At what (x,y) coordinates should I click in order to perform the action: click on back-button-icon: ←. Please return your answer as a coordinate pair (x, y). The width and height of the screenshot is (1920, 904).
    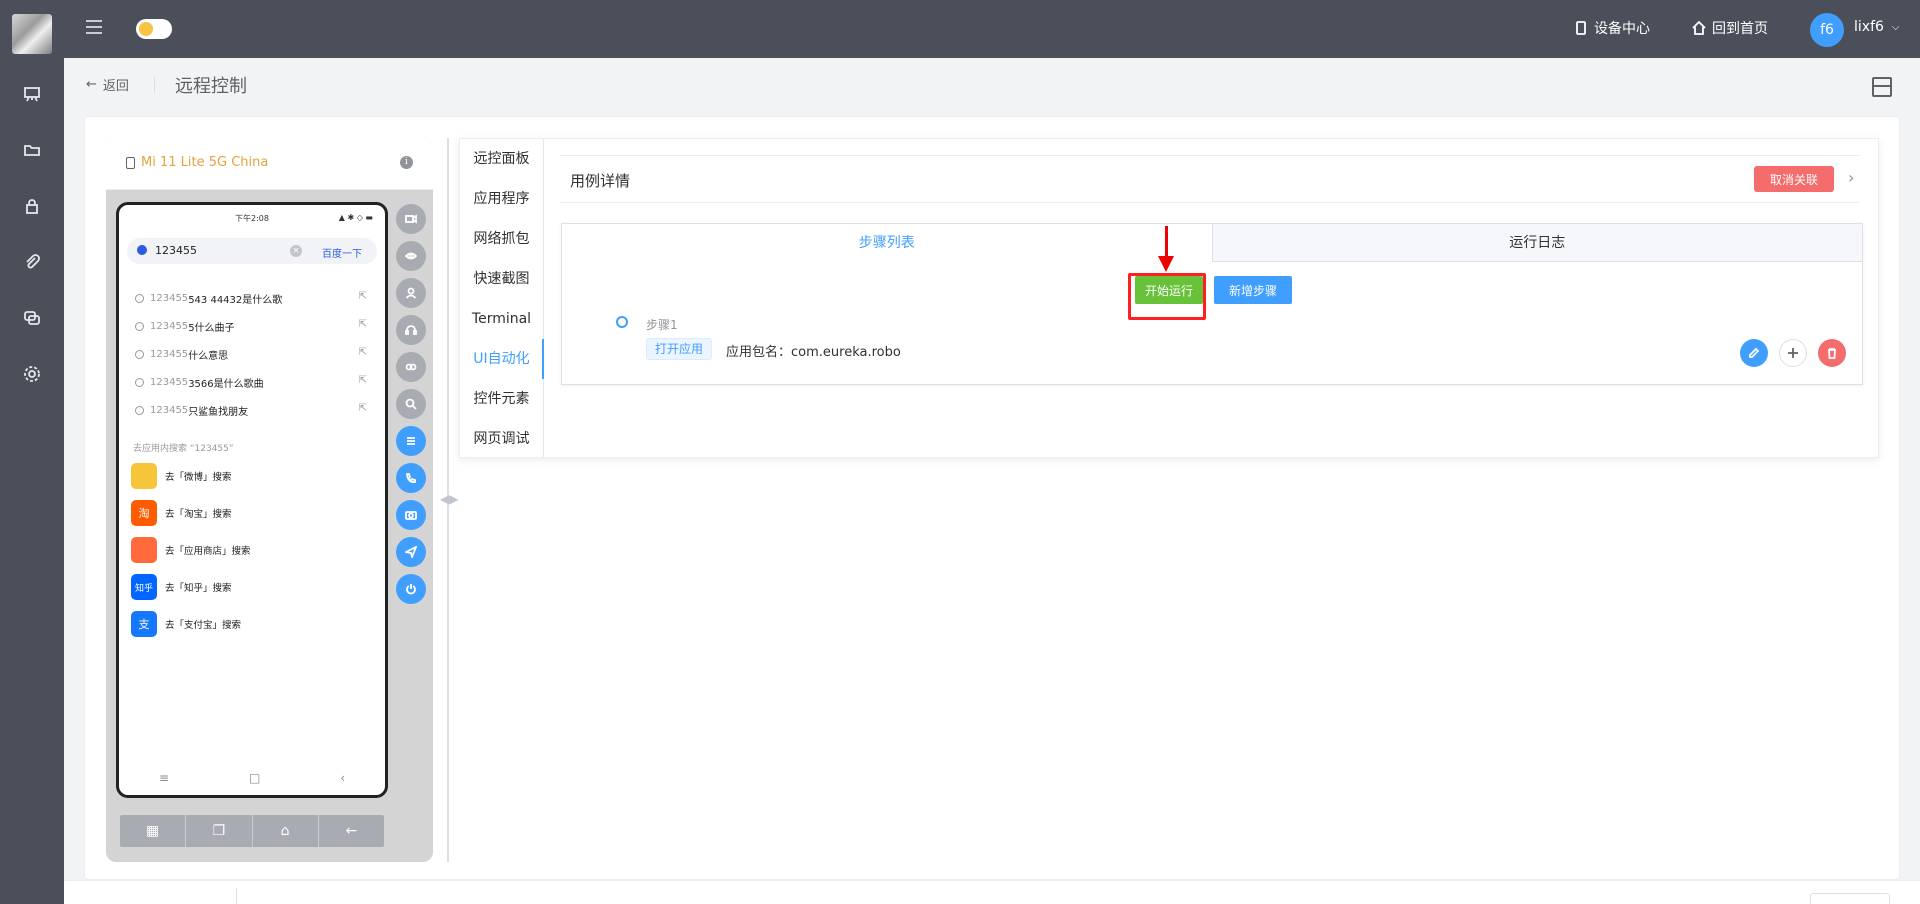
    Looking at the image, I should click on (351, 831).